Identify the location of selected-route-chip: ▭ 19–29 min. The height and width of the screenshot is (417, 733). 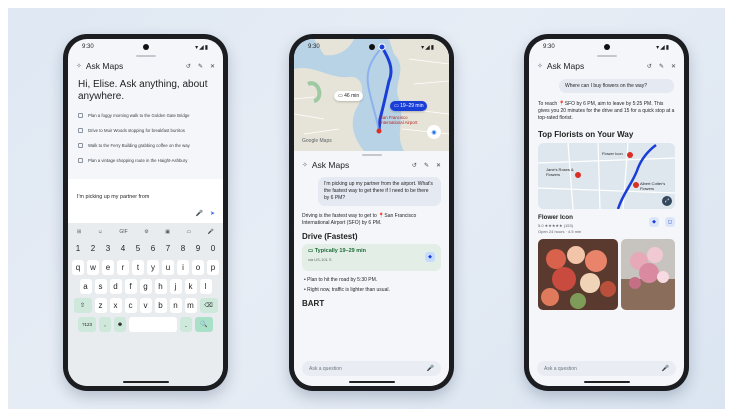
(409, 106).